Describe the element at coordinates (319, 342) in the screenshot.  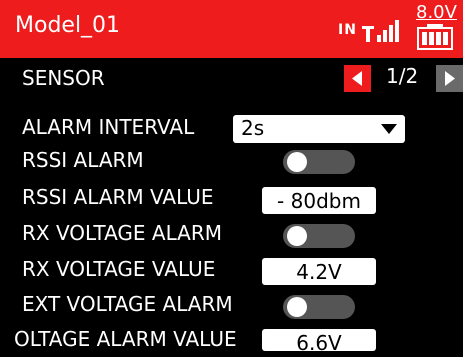
I see `ext-voltage-alarm-value-field: 6.6V` at that location.